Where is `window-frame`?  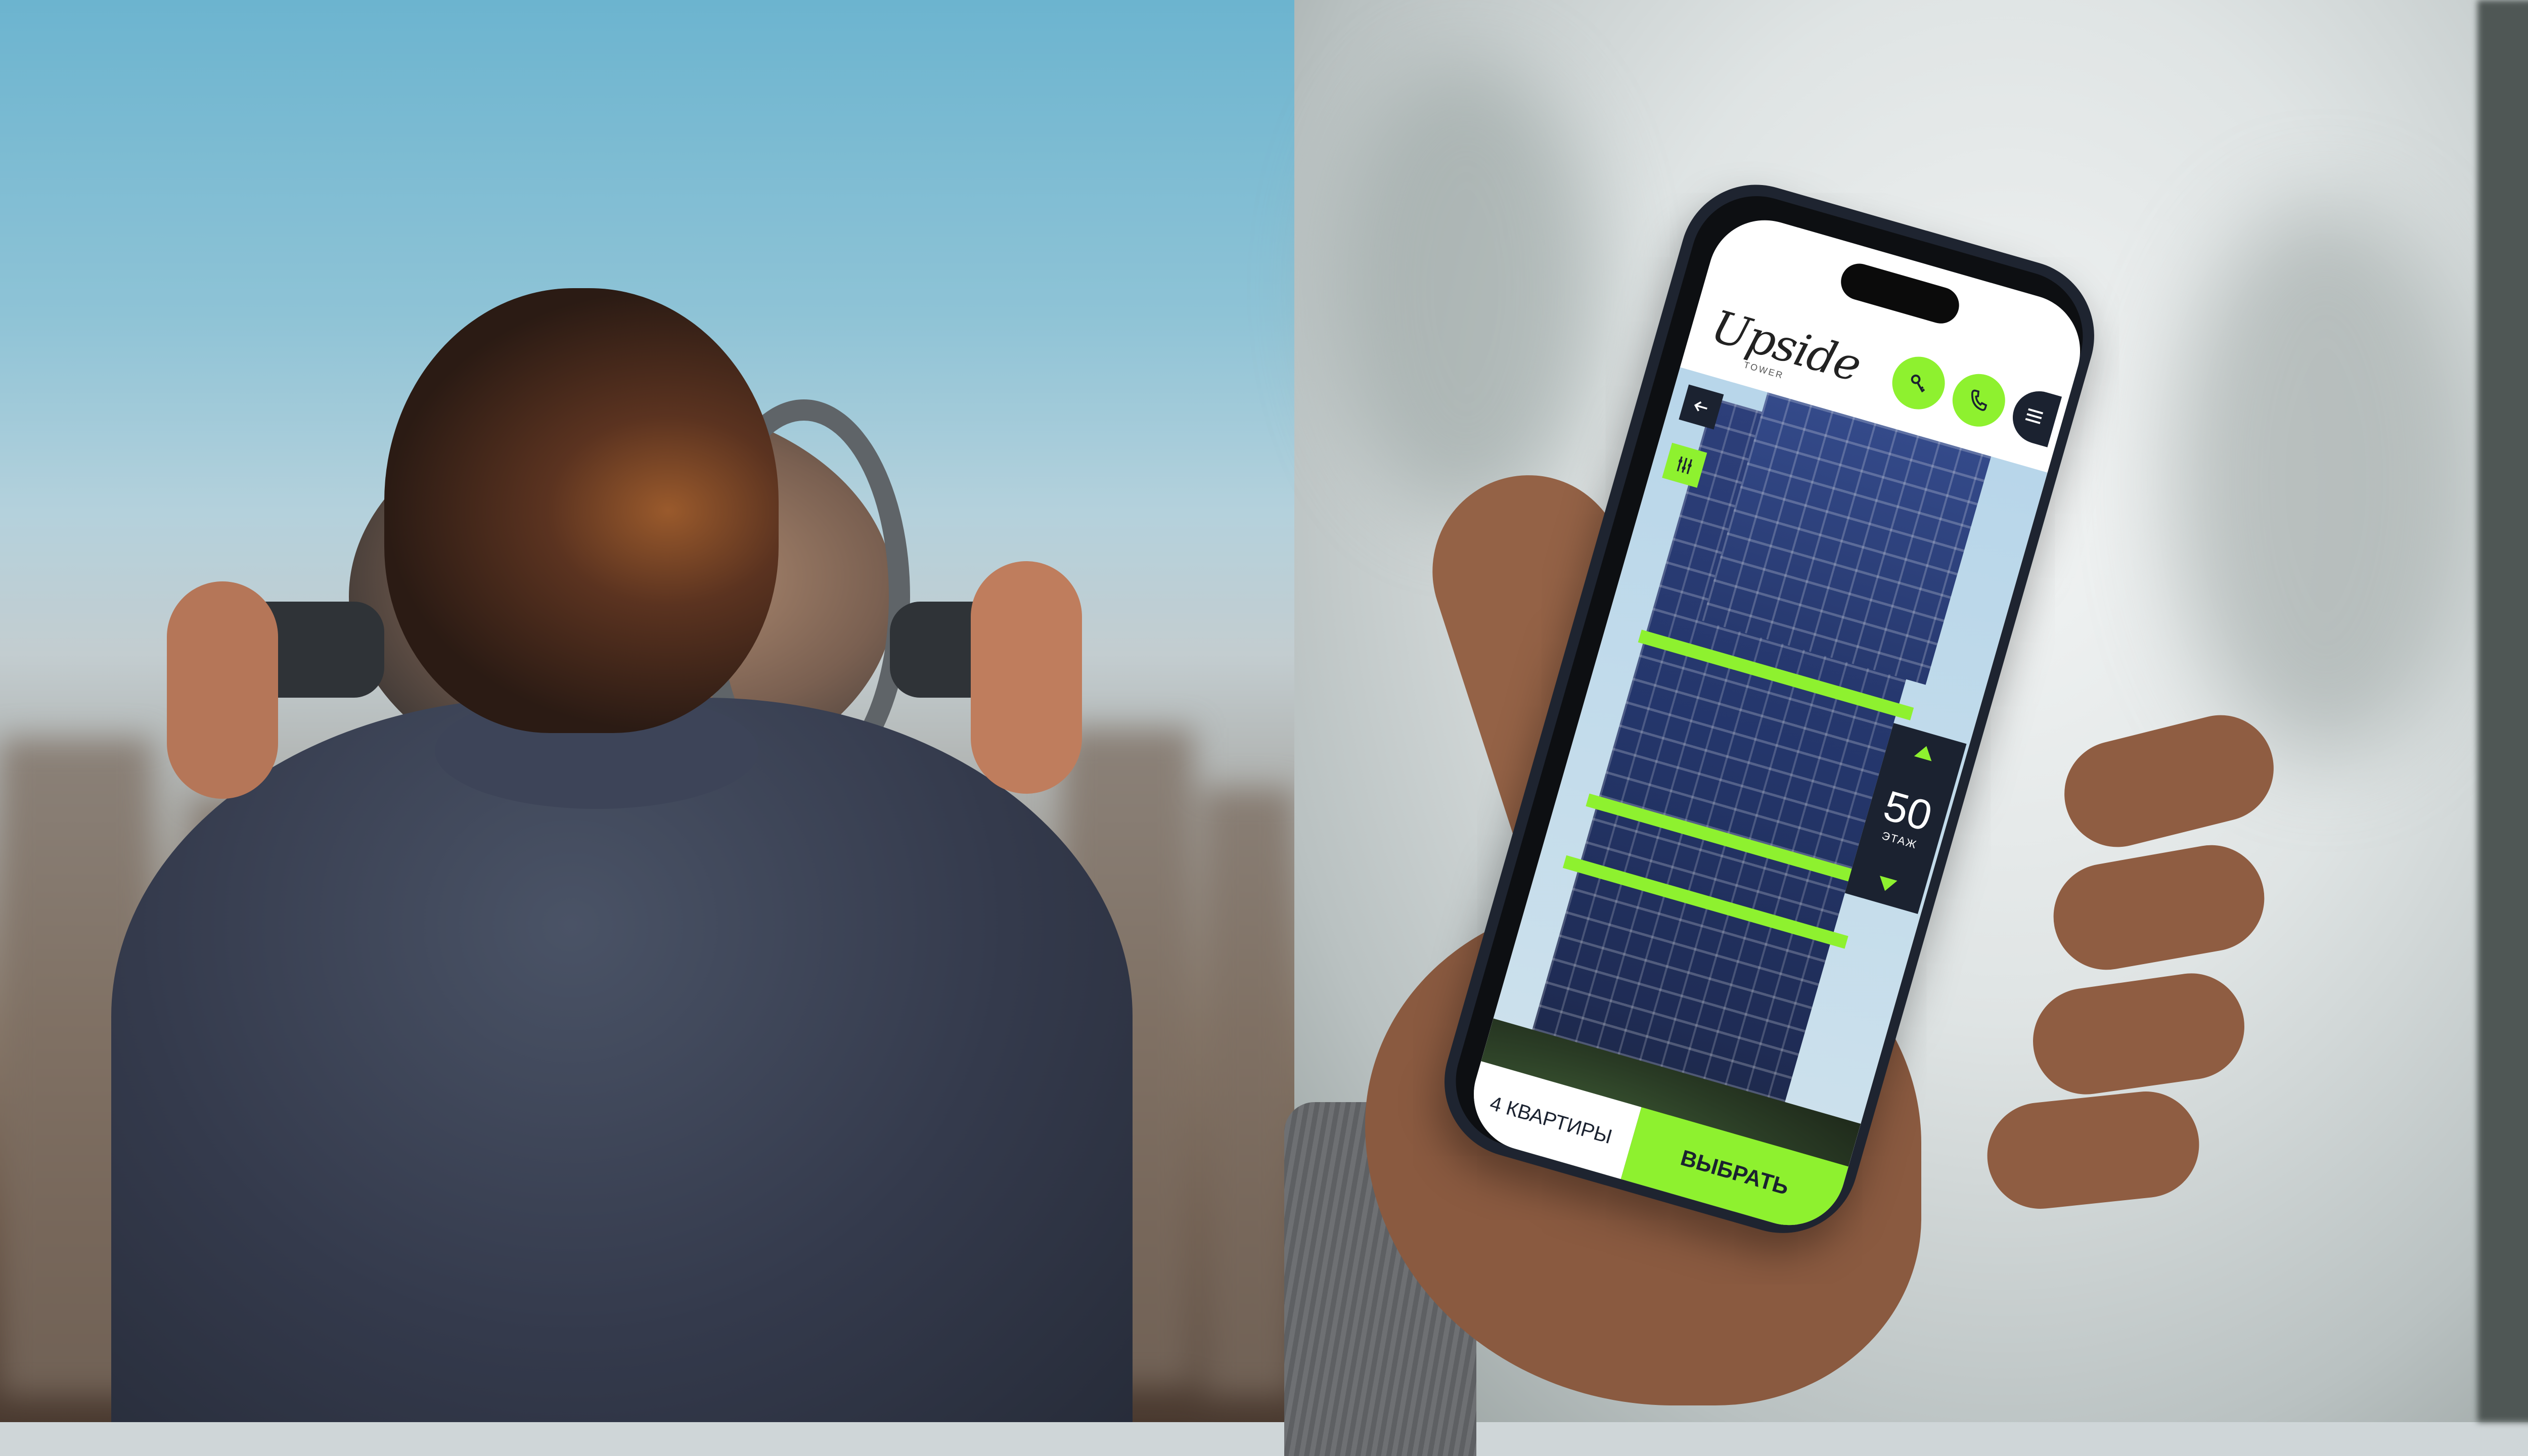
window-frame is located at coordinates (2503, 711).